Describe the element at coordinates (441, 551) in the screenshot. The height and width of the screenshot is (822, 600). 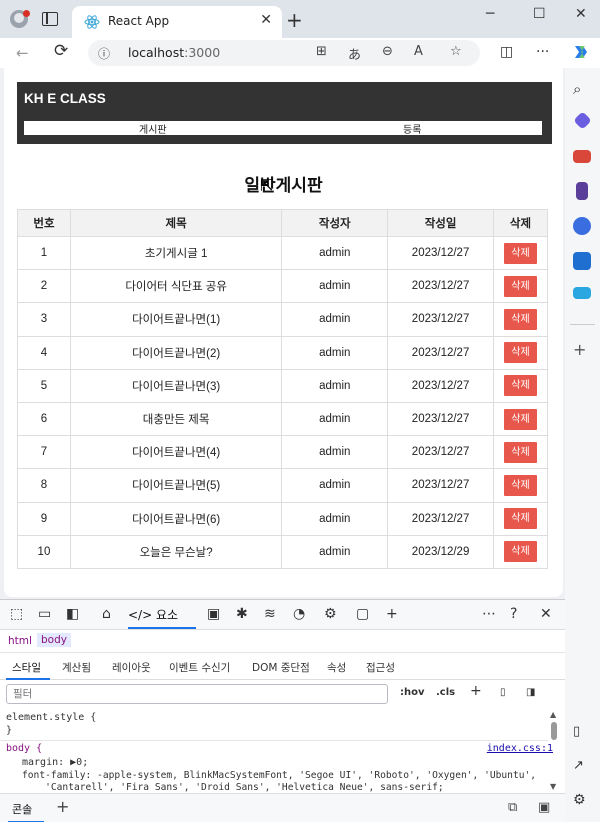
I see `row-date: 2023/12/29` at that location.